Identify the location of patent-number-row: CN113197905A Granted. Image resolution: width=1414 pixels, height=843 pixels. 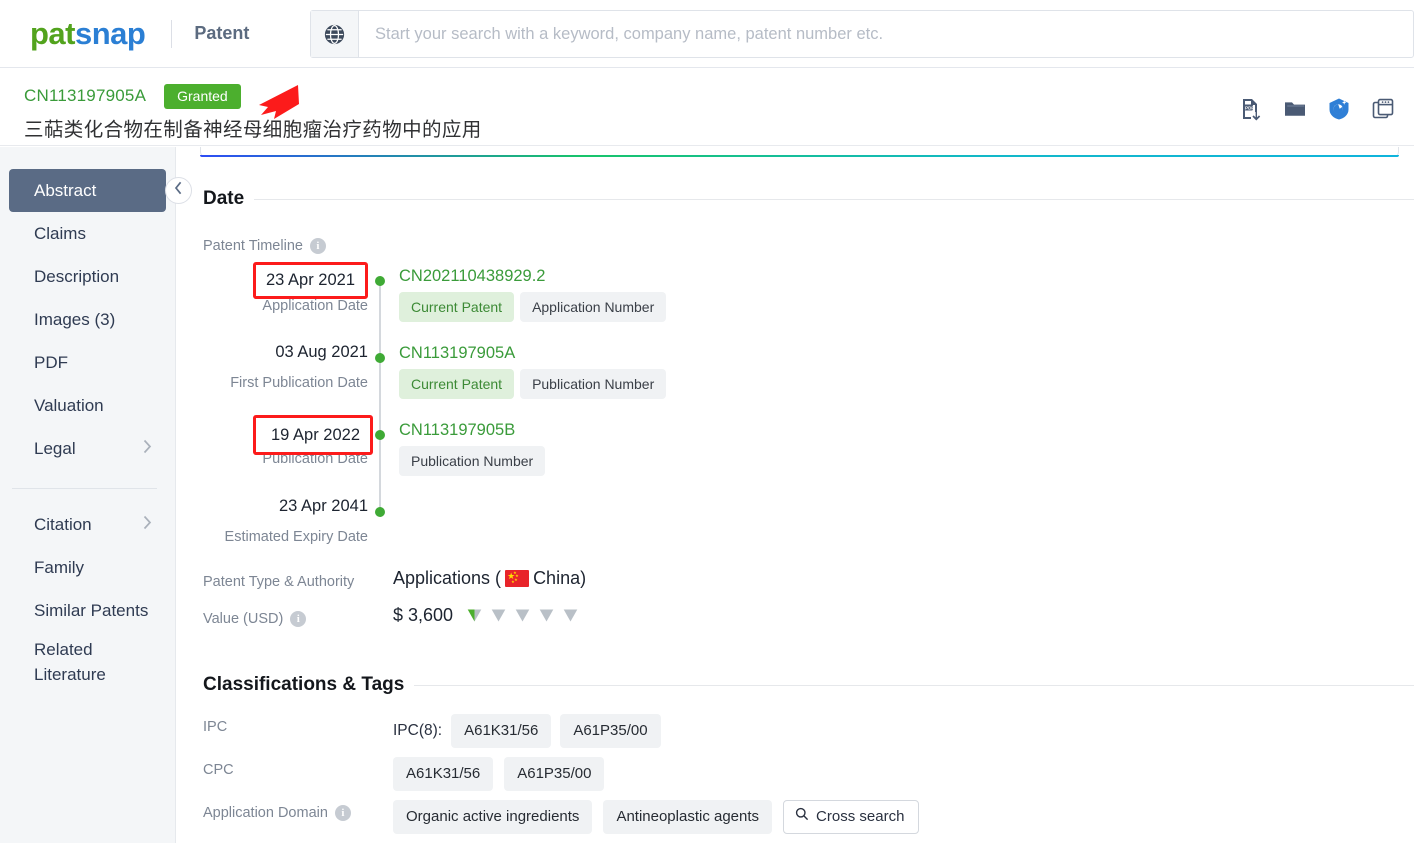
(132, 96).